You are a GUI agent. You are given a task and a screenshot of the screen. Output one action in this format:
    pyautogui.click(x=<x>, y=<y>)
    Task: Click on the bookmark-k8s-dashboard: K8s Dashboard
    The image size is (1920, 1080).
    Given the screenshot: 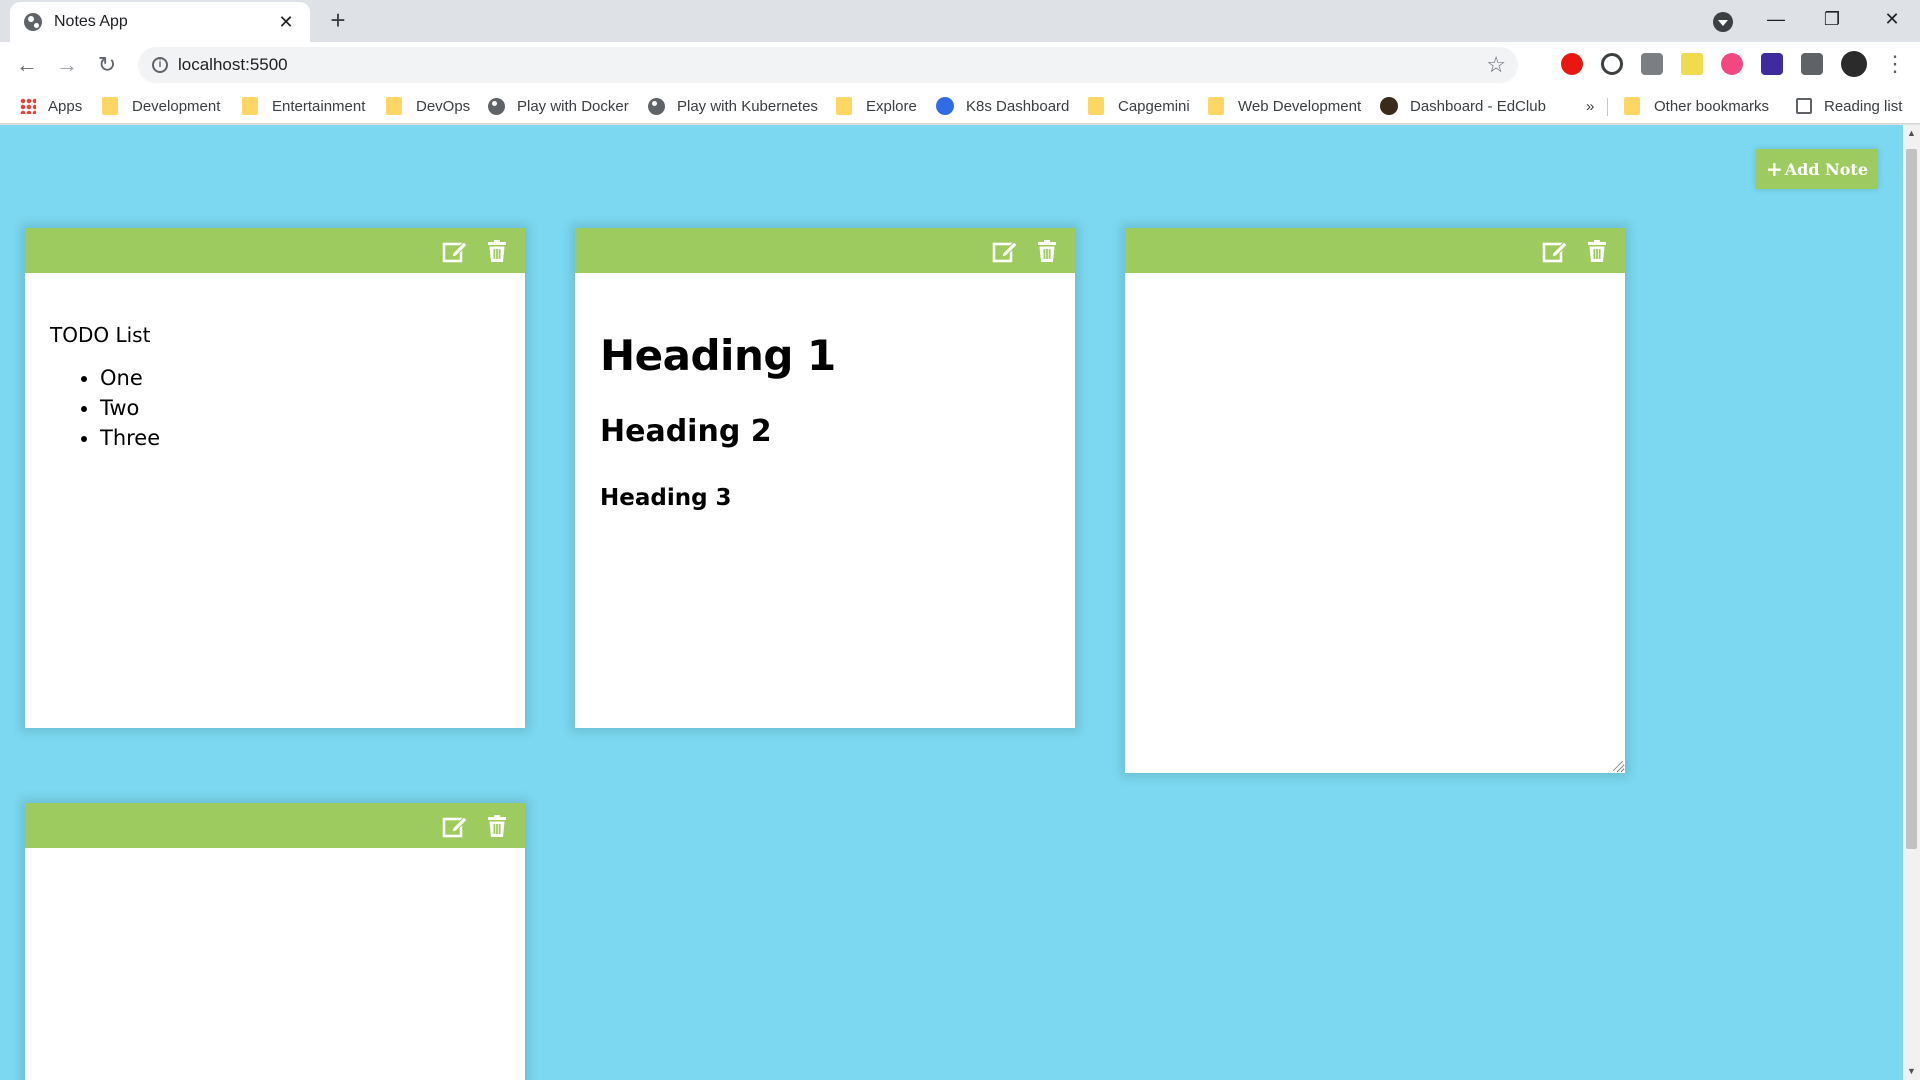 What is the action you would take?
    pyautogui.click(x=1002, y=106)
    